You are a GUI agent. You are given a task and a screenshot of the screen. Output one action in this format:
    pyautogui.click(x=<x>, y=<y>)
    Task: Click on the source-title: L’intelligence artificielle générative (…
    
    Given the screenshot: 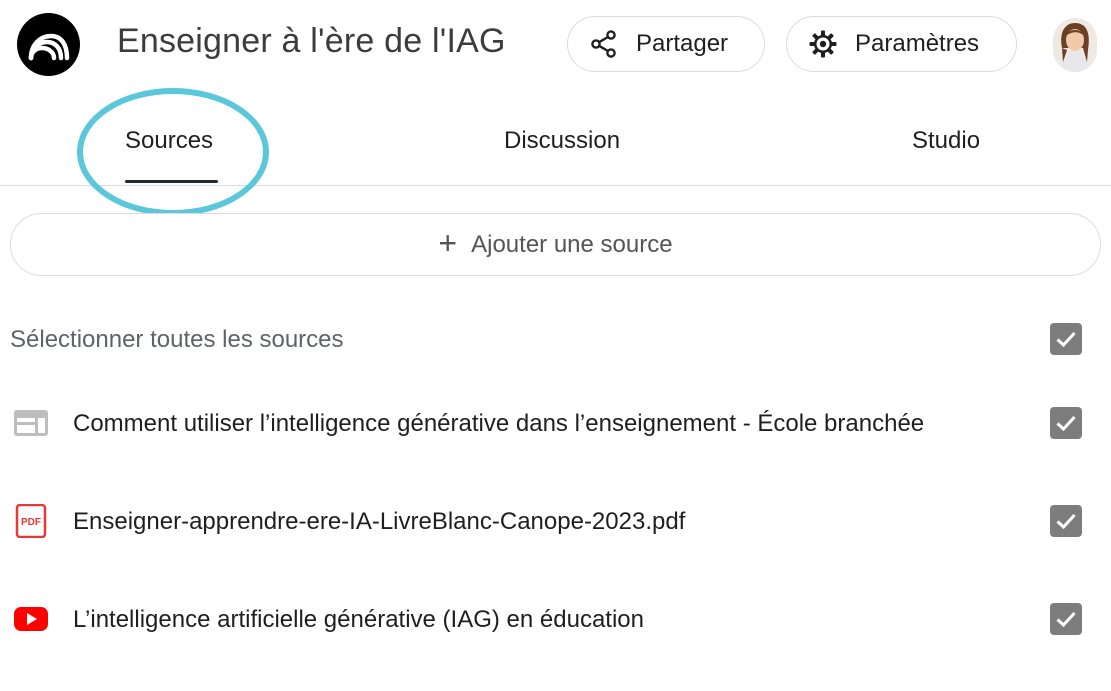 What is the action you would take?
    pyautogui.click(x=358, y=619)
    